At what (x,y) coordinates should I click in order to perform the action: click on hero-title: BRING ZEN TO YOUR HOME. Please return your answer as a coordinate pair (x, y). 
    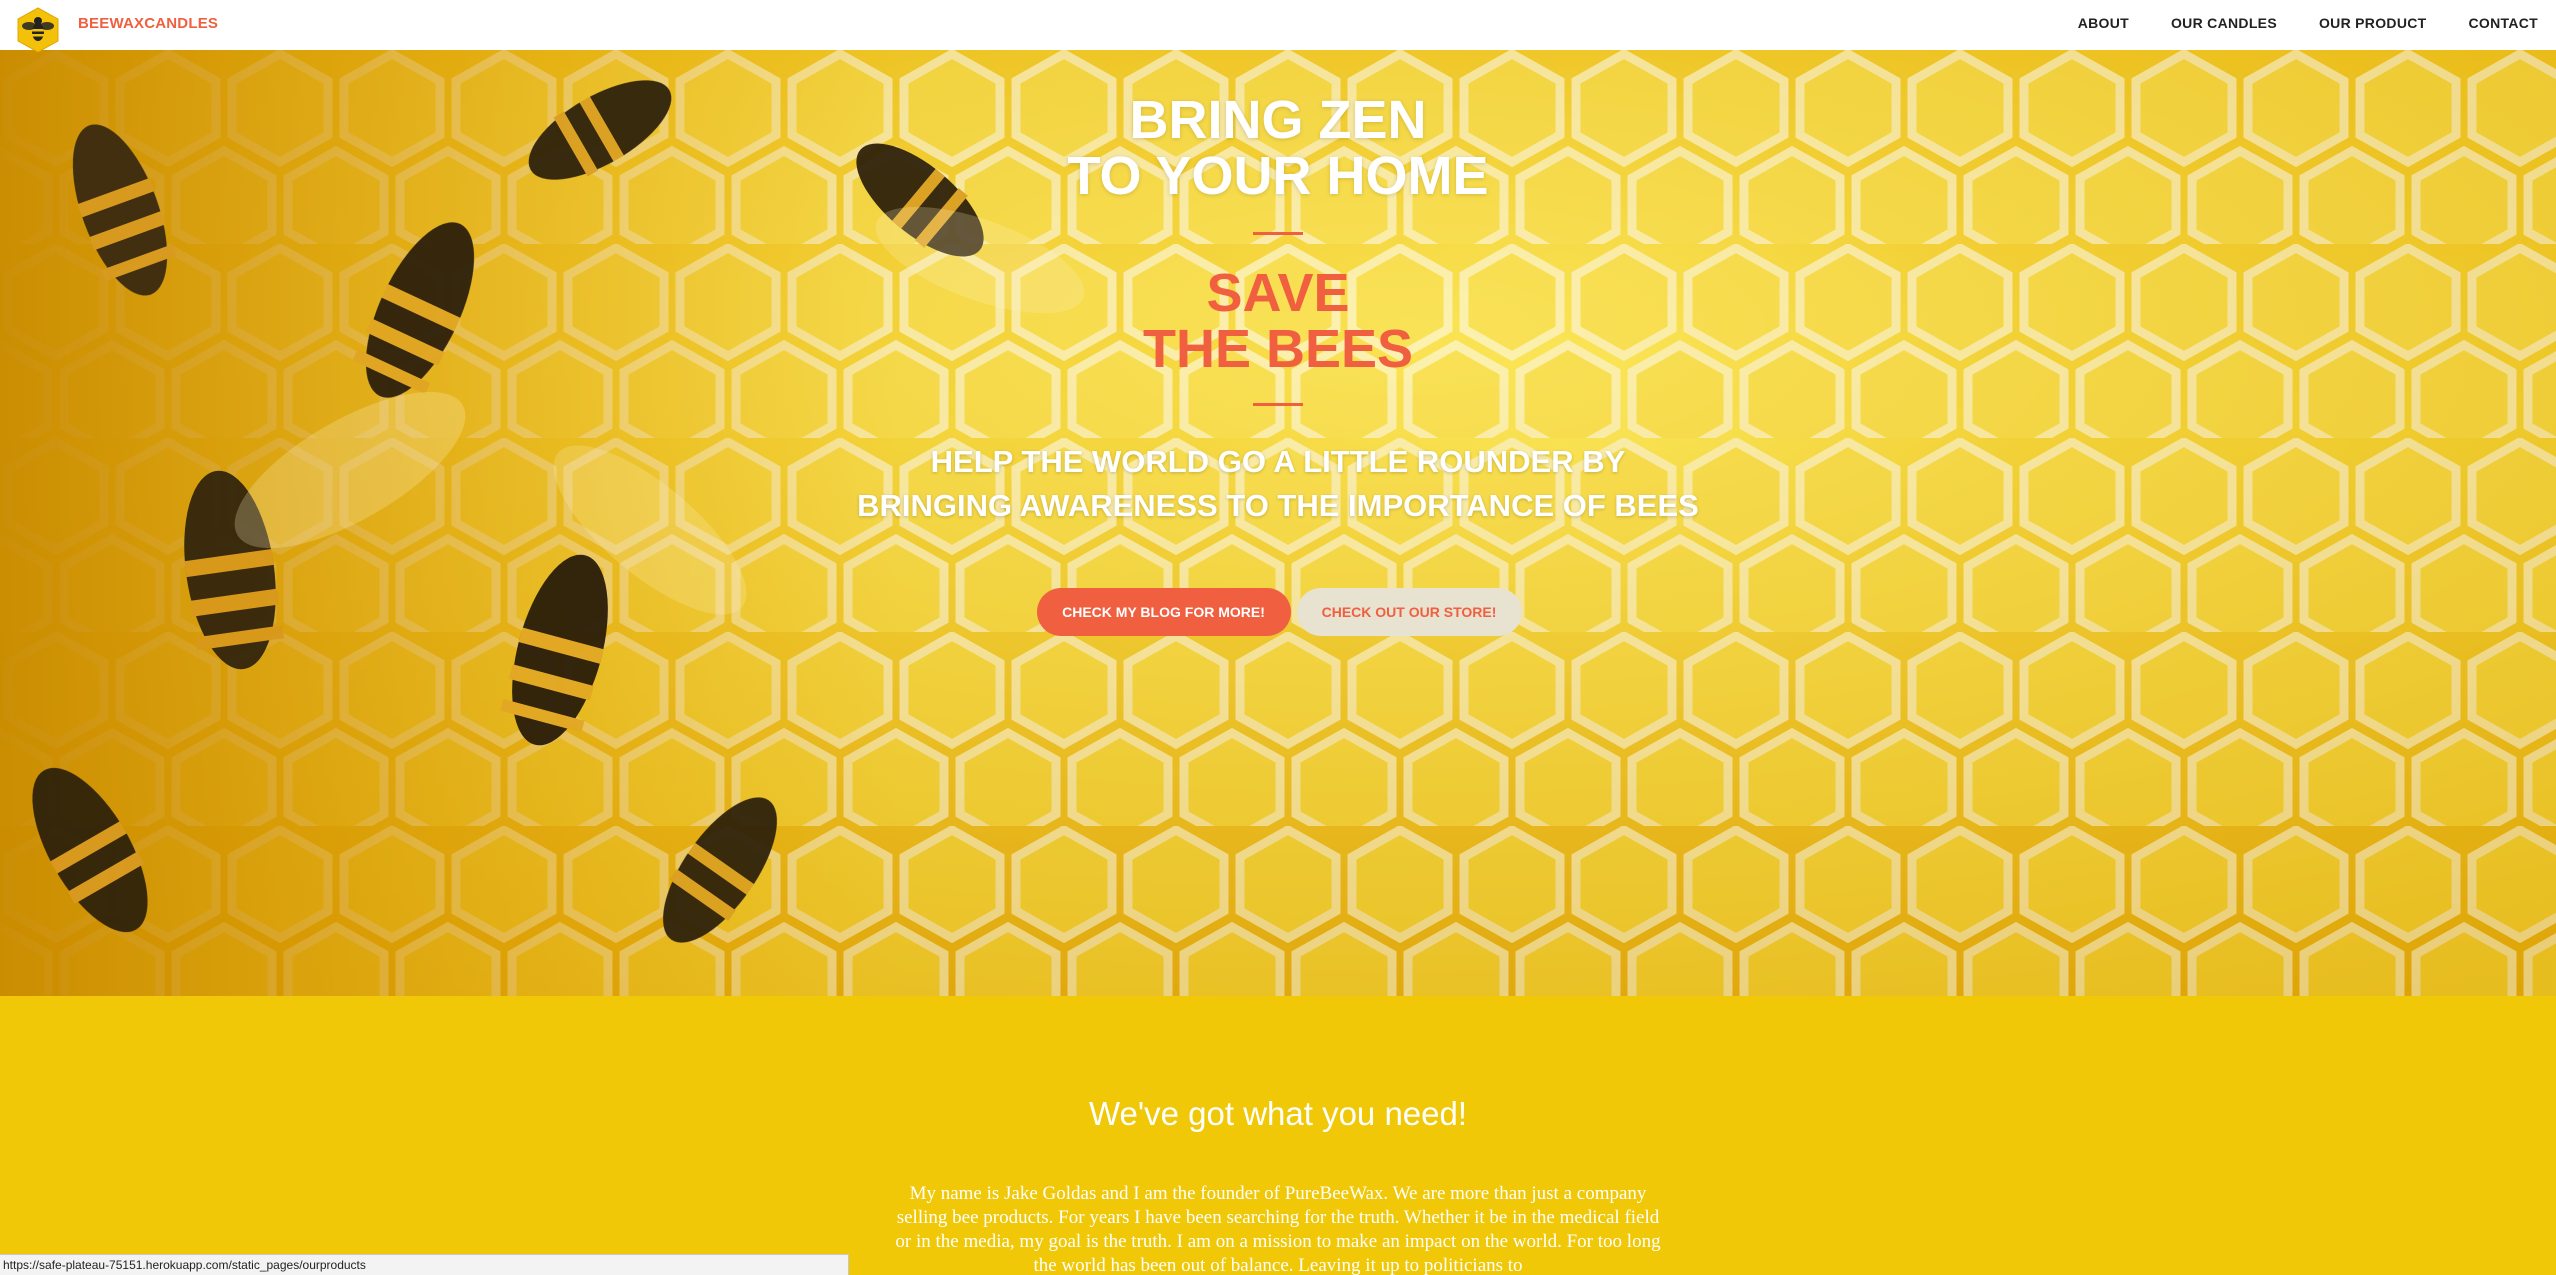
    Looking at the image, I should click on (1277, 148).